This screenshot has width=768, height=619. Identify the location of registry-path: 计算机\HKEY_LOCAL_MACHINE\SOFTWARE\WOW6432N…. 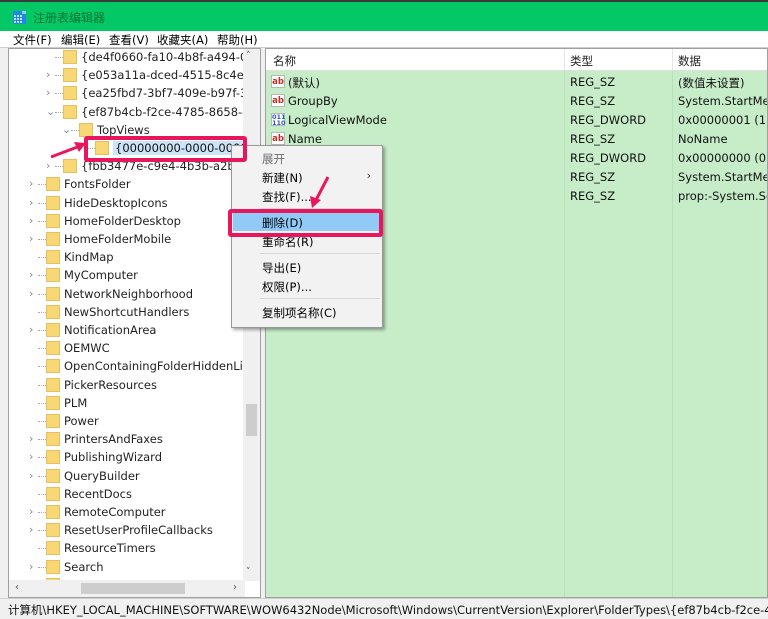
(388, 610).